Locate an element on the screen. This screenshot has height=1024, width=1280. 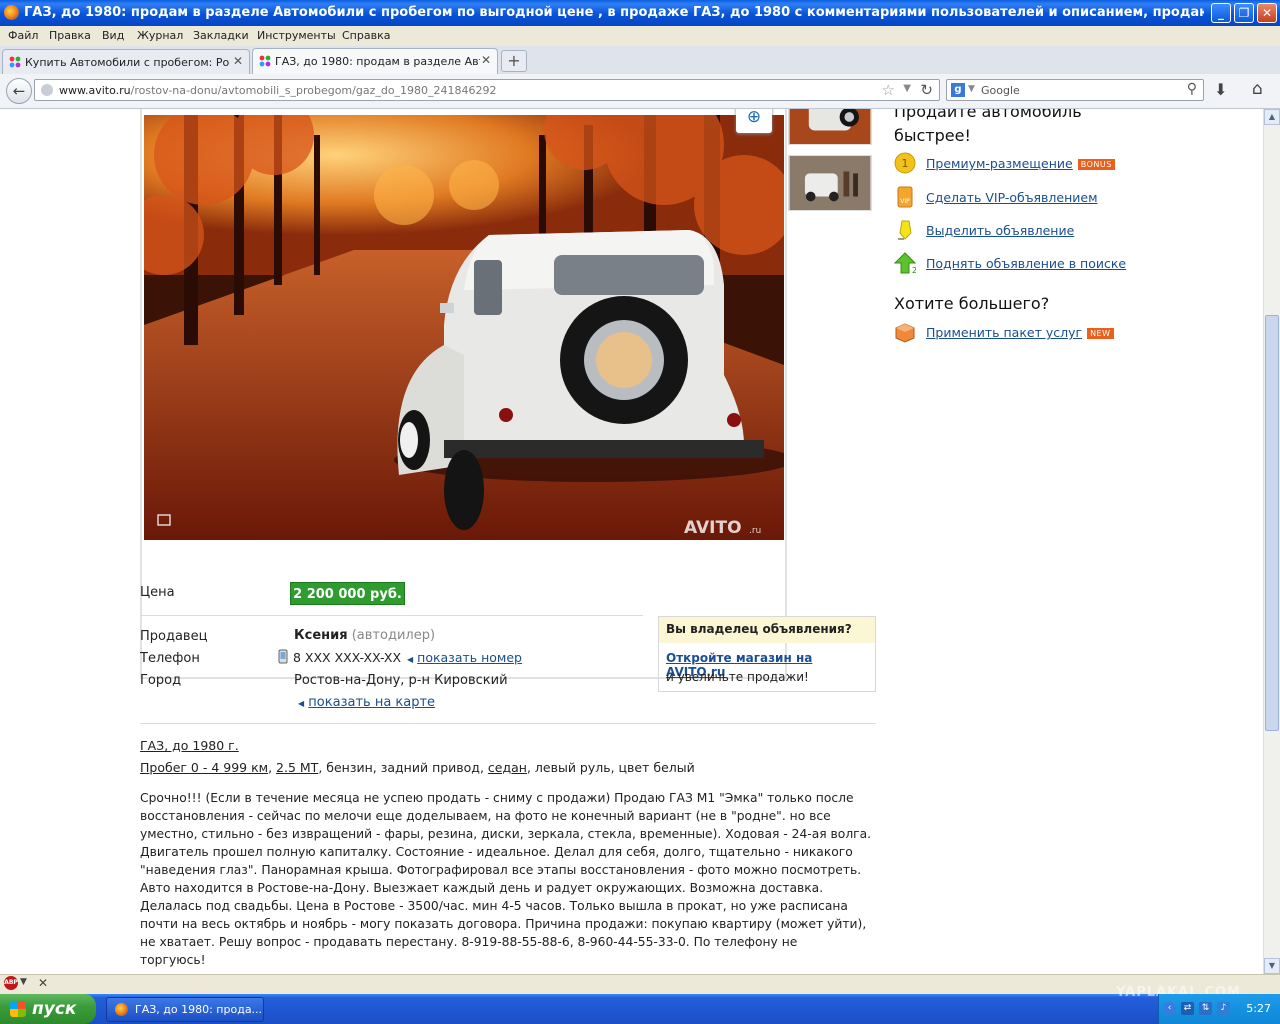
bookmark-star-icon: ☆ is located at coordinates (888, 90).